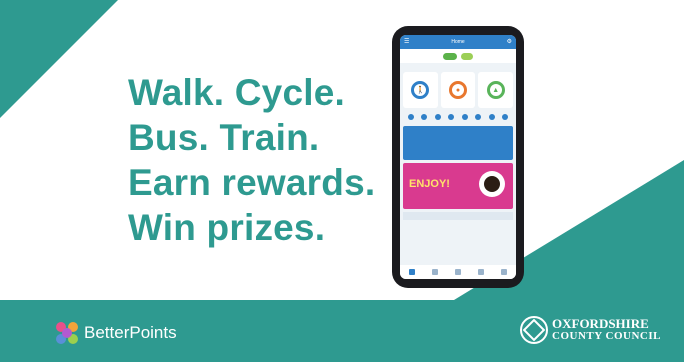 The height and width of the screenshot is (362, 684). I want to click on betterpoints-mark-icon, so click(67, 333).